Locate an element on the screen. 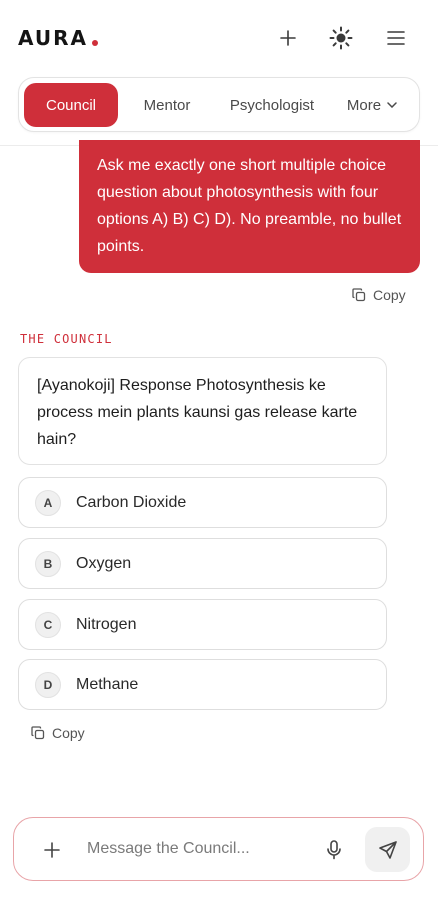 The width and height of the screenshot is (438, 900). theme-toggle-button is located at coordinates (341, 38).